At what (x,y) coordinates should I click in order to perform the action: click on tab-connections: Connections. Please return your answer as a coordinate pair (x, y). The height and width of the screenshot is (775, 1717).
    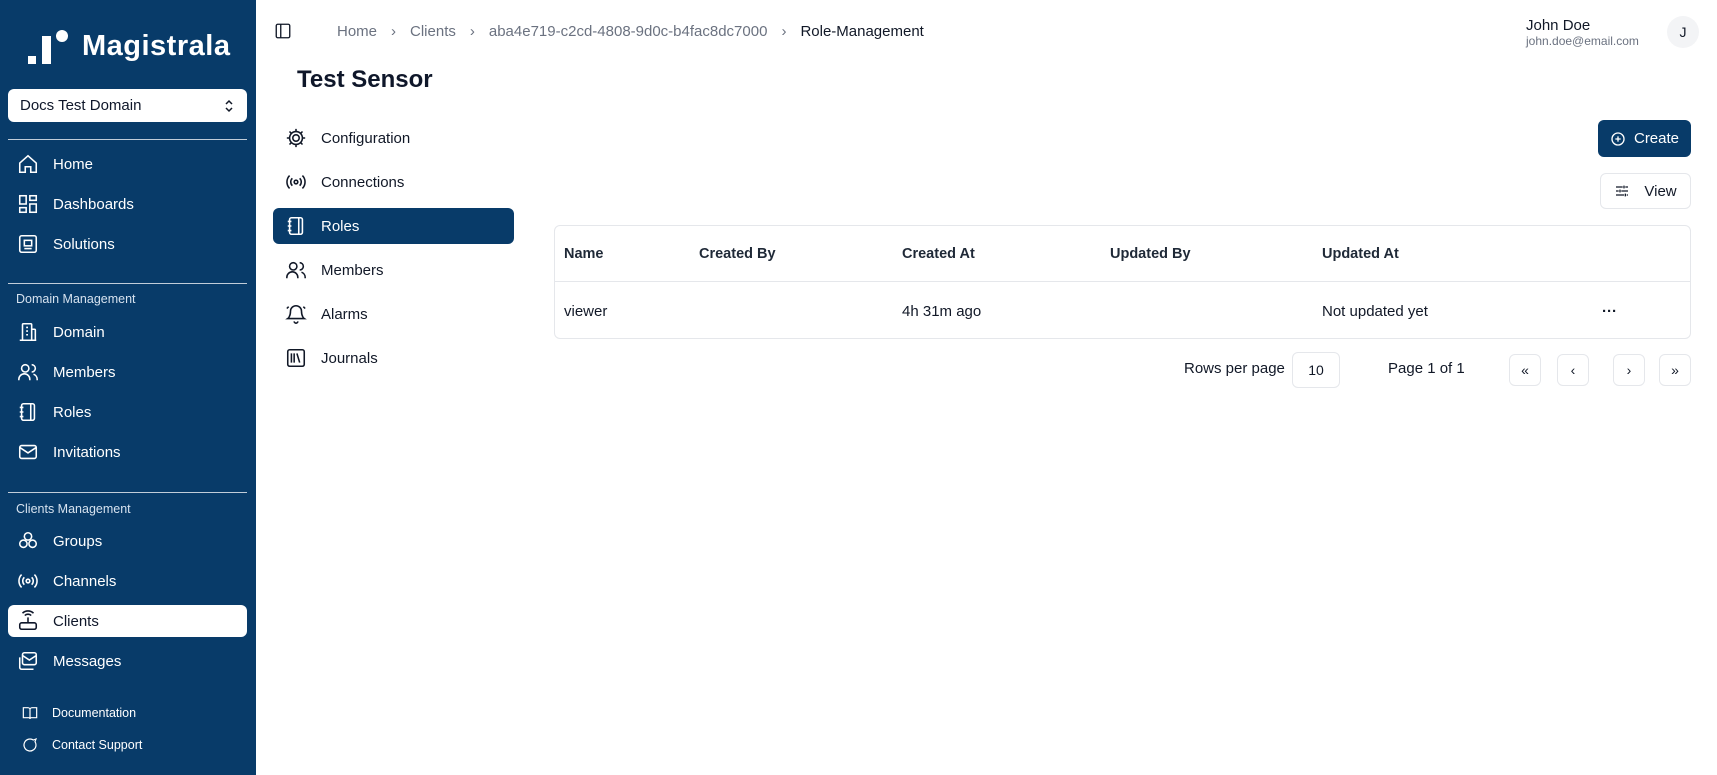
    Looking at the image, I should click on (393, 182).